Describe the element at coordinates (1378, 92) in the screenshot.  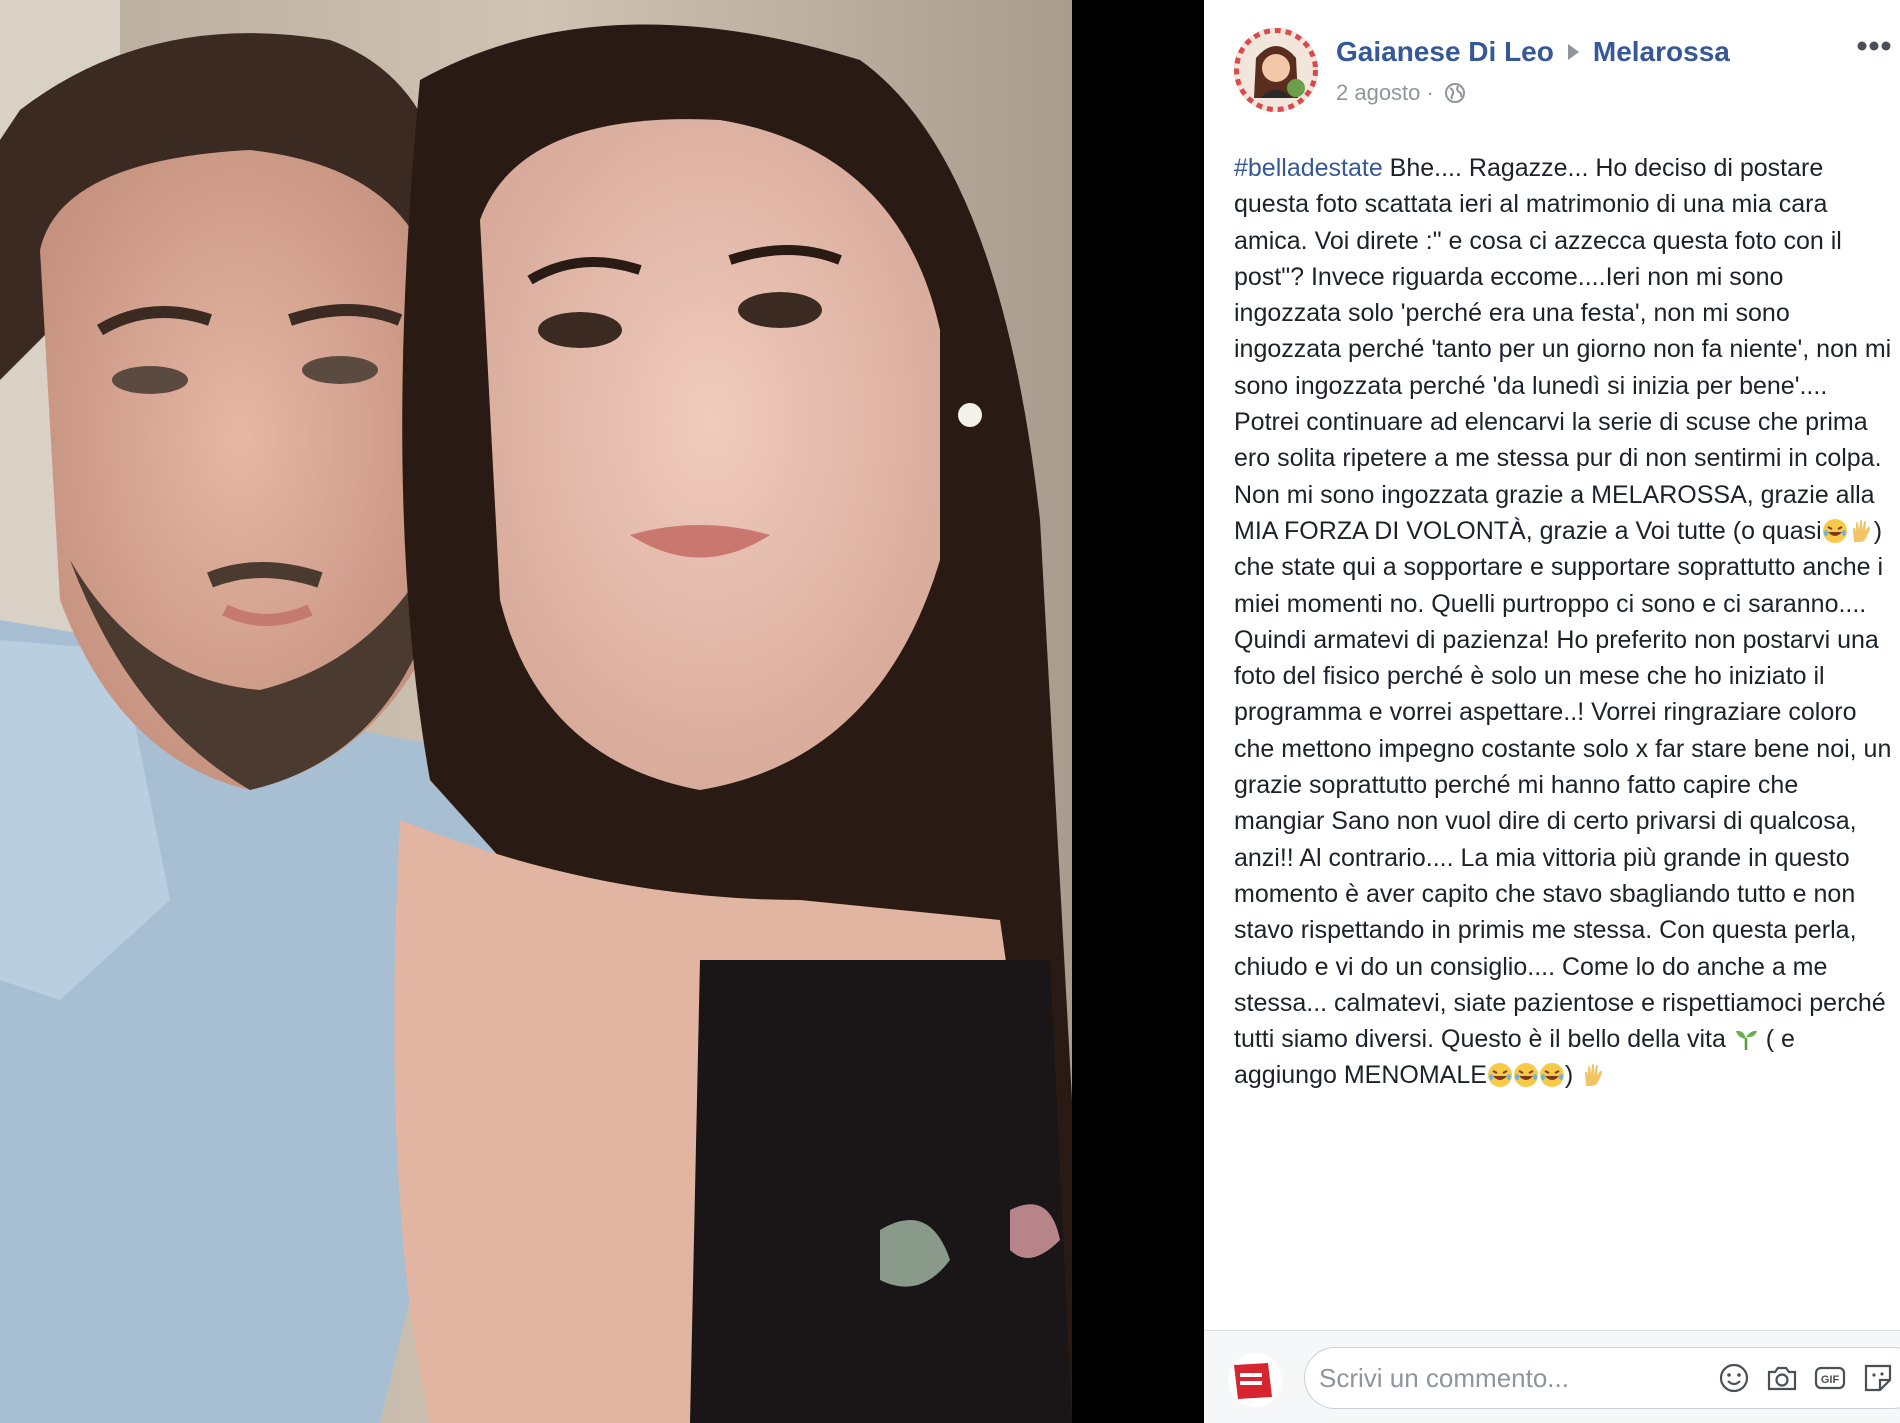
I see `post-date: 2 agosto` at that location.